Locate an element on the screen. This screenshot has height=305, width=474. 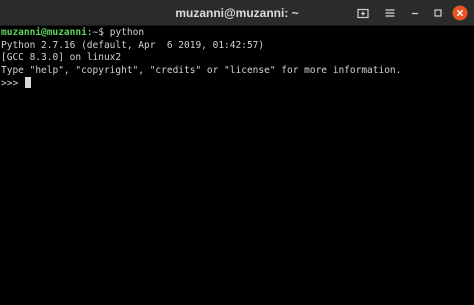
new-tab-button is located at coordinates (363, 13).